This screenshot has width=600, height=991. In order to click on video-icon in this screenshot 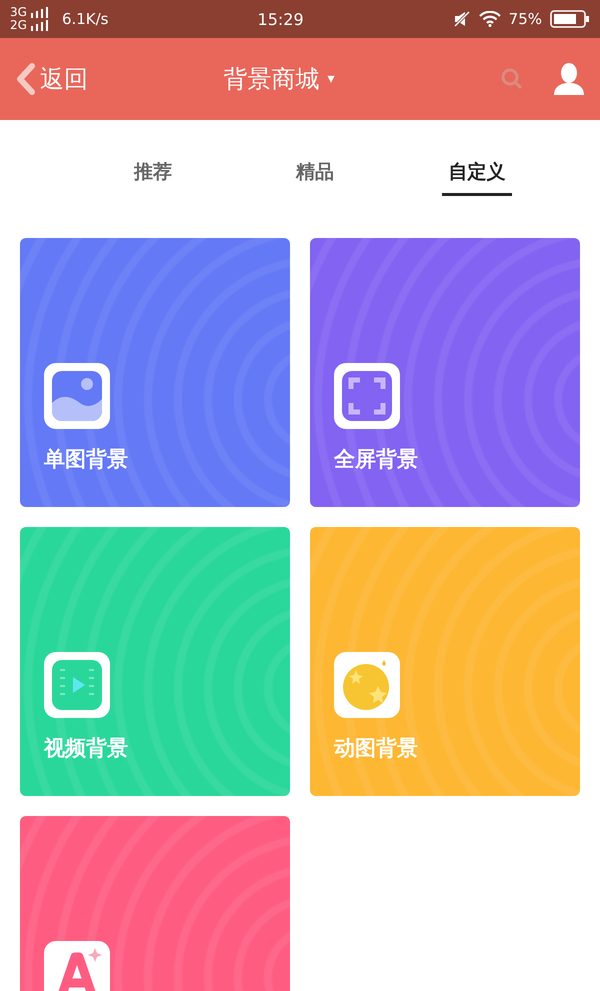, I will do `click(77, 685)`.